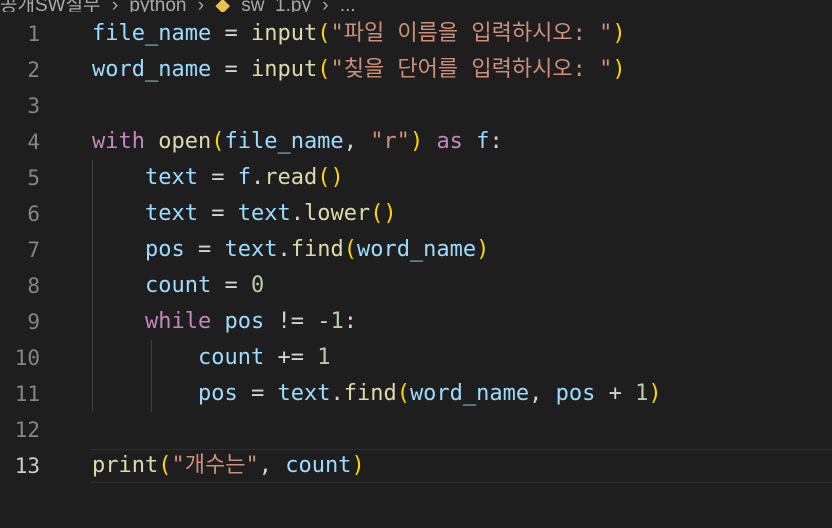 This screenshot has height=528, width=832. Describe the element at coordinates (33, 250) in the screenshot. I see `line-number: 7` at that location.